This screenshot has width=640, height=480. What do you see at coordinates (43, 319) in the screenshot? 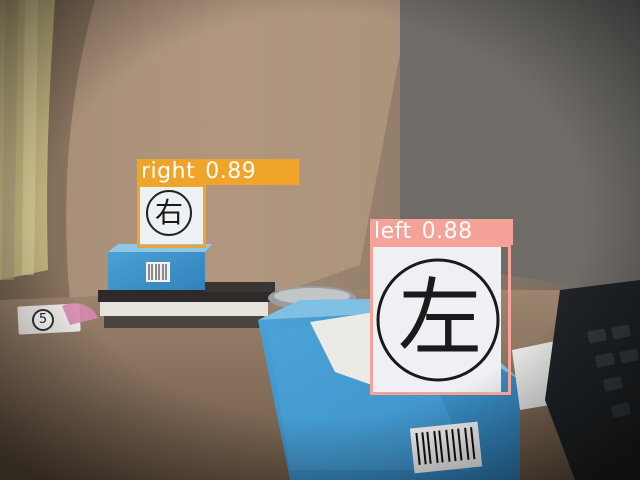
I see `chip-number: 5` at bounding box center [43, 319].